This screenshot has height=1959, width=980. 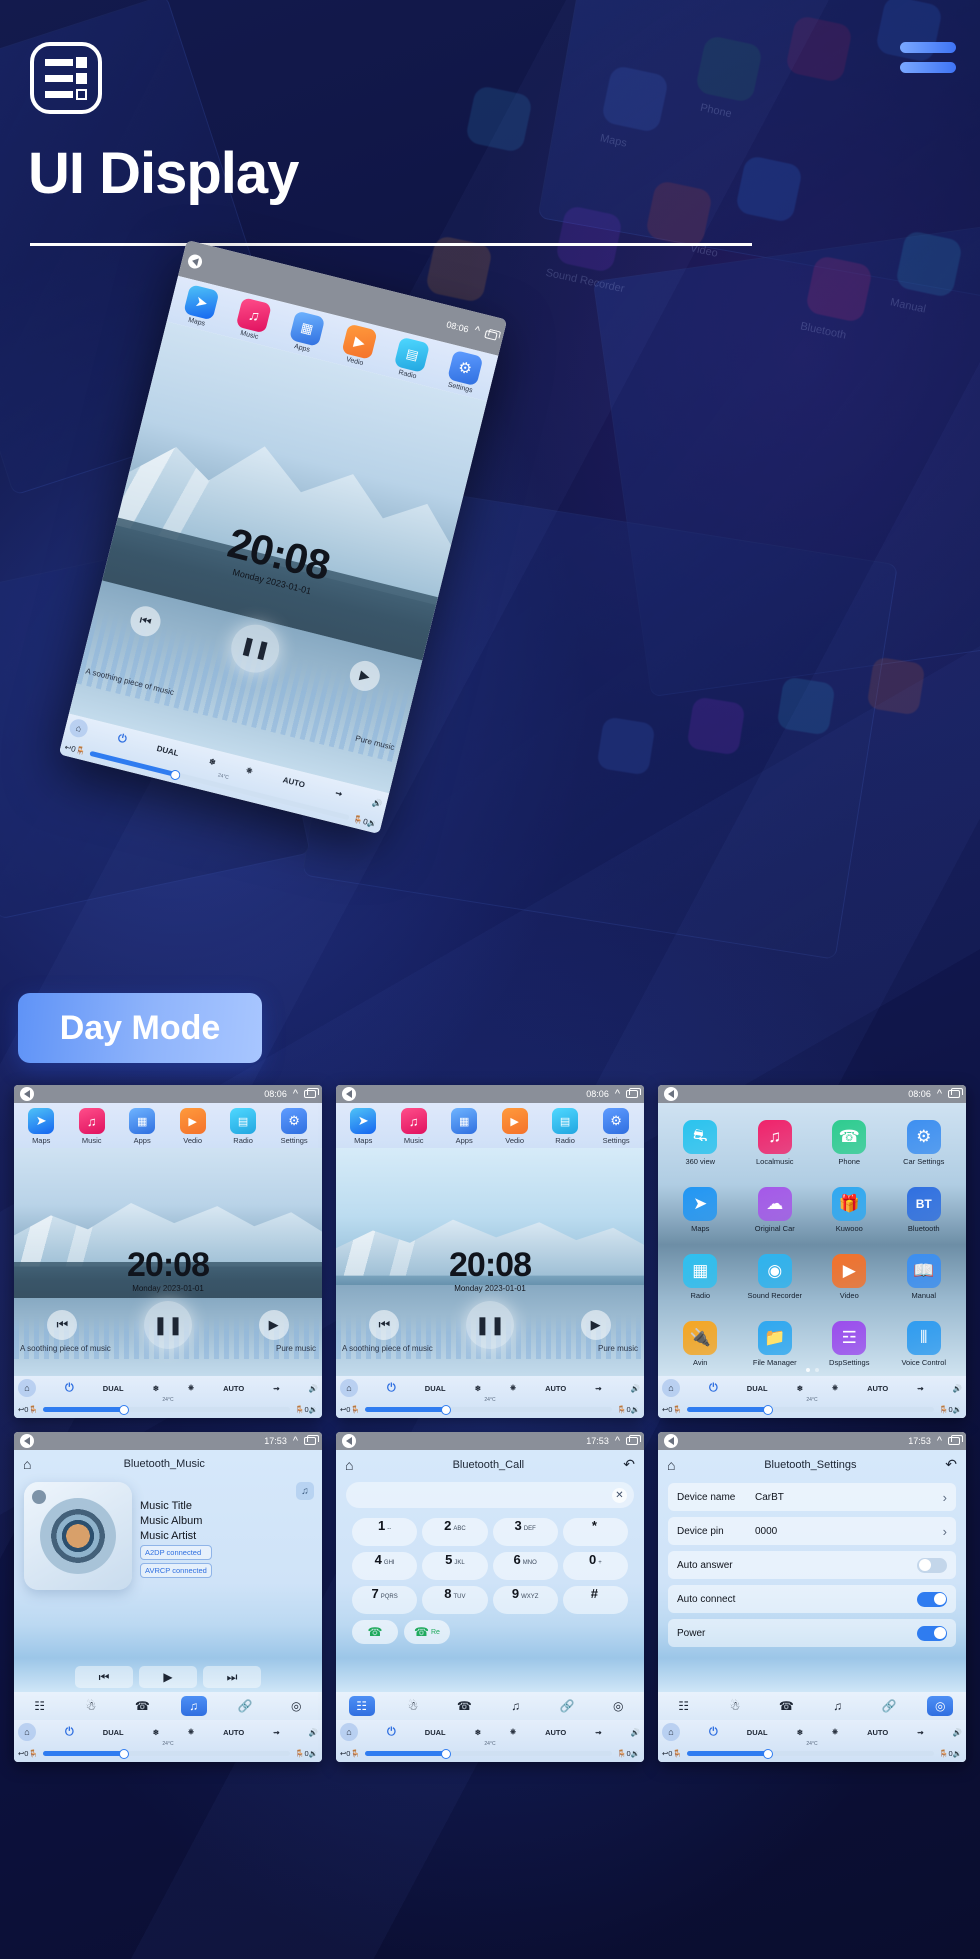 What do you see at coordinates (305, 1491) in the screenshot?
I see `music-note-icon: ♫` at bounding box center [305, 1491].